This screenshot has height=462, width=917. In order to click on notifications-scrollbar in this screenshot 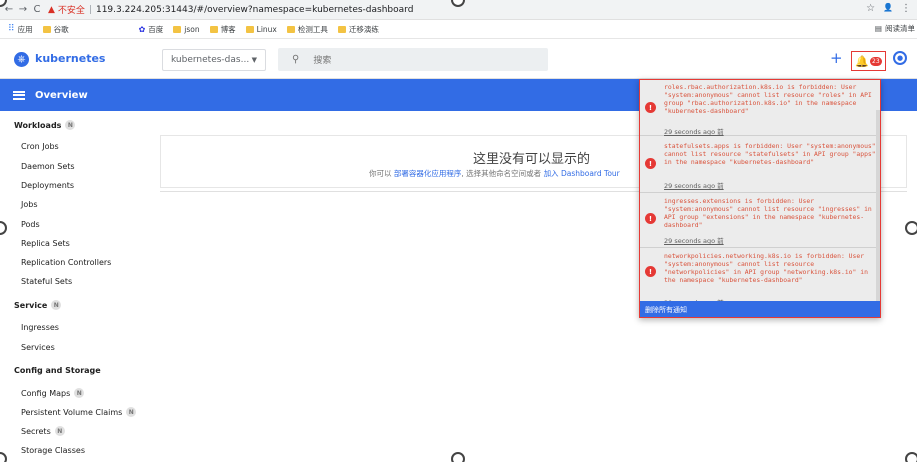, I will do `click(878, 207)`.